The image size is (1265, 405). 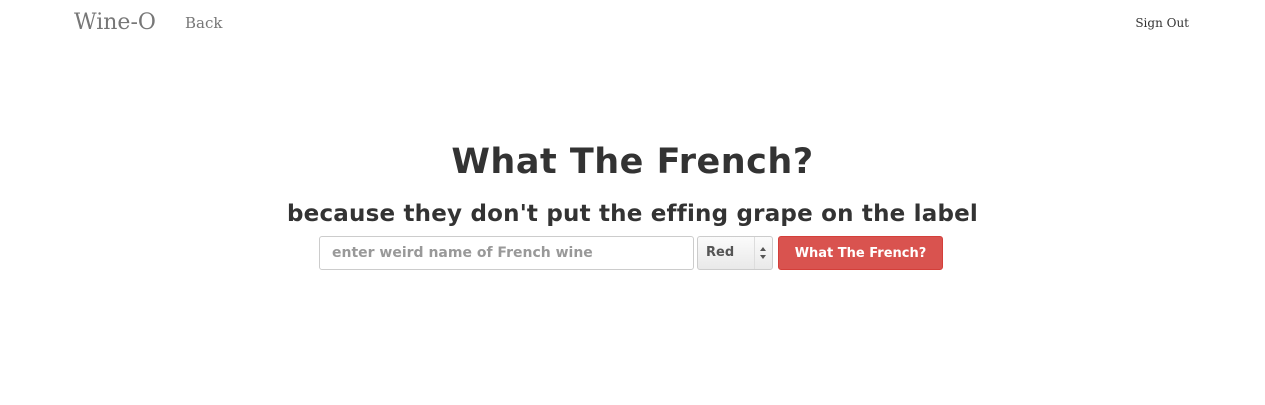 I want to click on wine-type-selected-value: Red, so click(x=720, y=252).